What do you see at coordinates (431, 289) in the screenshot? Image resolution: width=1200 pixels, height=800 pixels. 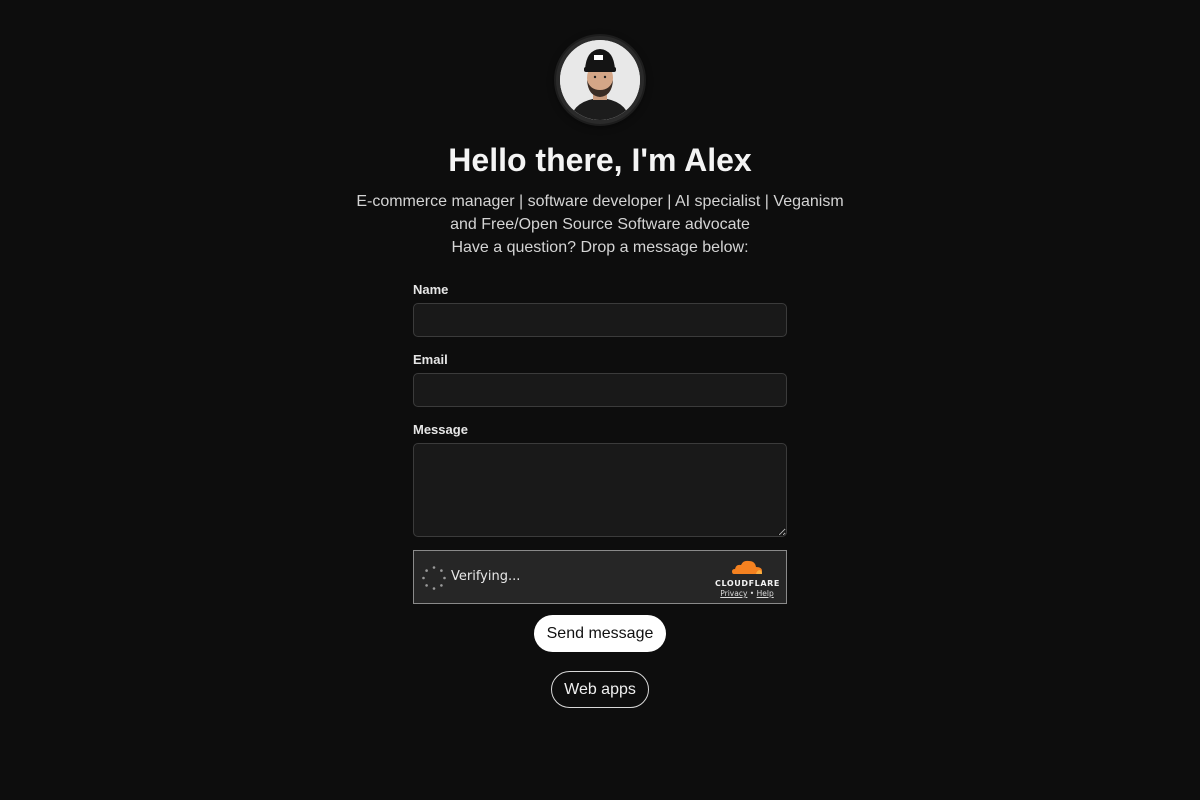 I see `name-label: Name` at bounding box center [431, 289].